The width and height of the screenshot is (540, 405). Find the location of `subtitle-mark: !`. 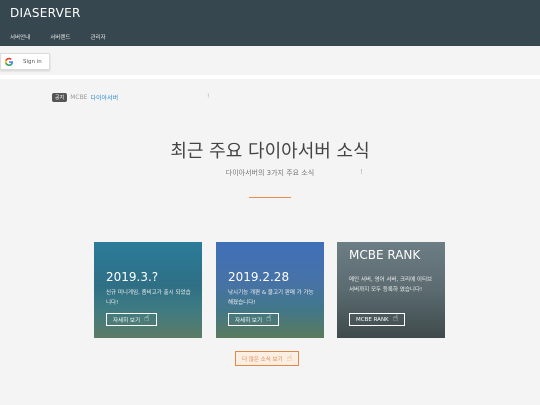

subtitle-mark: ! is located at coordinates (361, 172).